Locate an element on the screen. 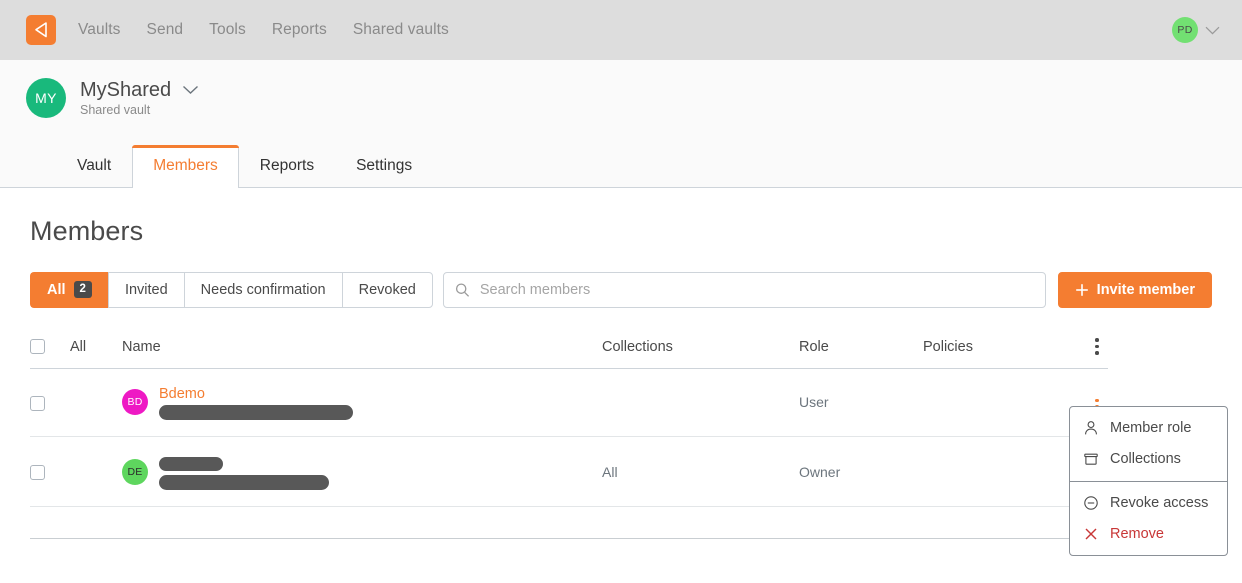  select-all-checkbox is located at coordinates (37, 347).